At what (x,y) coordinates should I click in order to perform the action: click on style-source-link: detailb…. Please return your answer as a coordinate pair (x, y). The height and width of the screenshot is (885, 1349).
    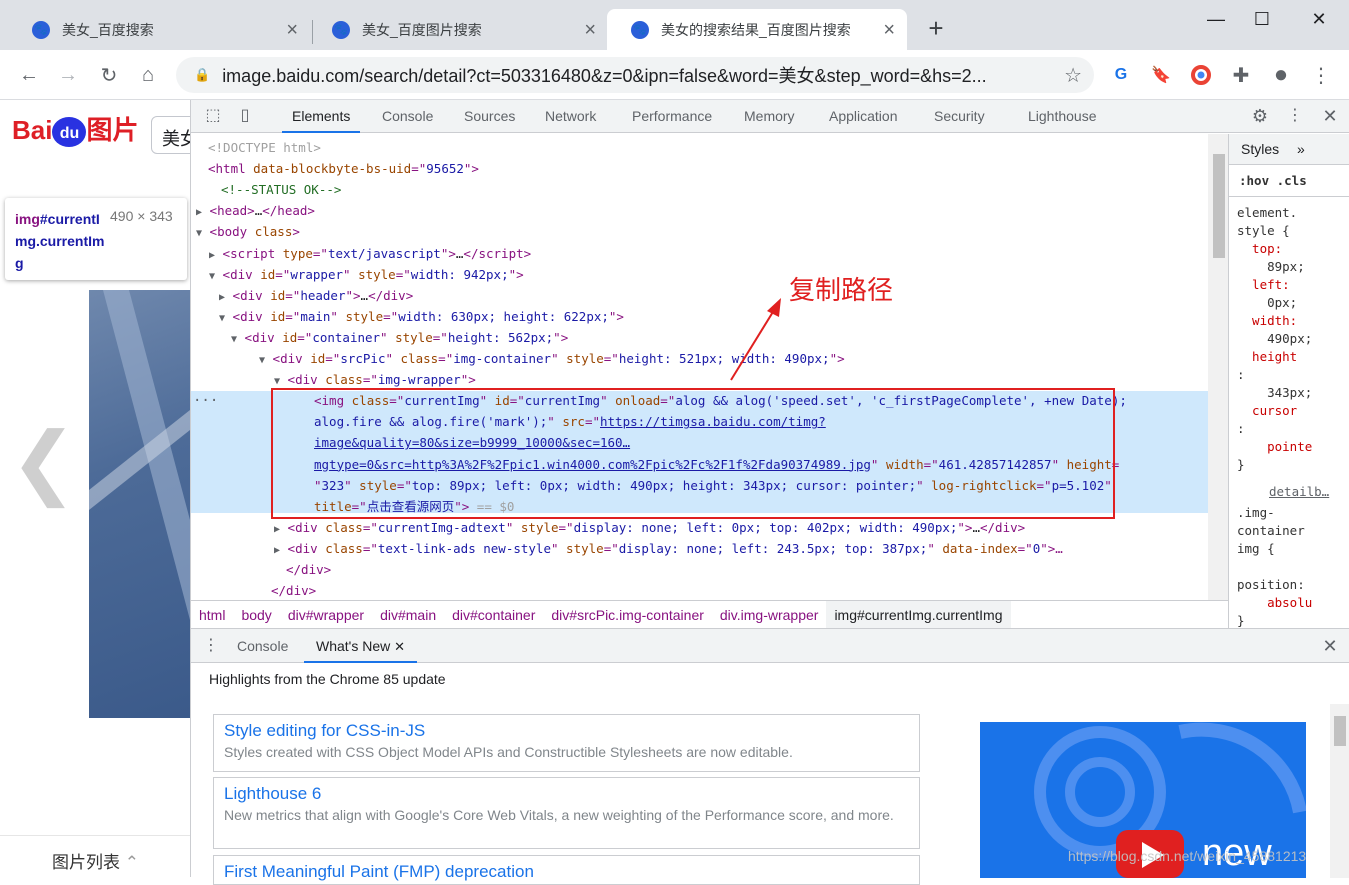
    Looking at the image, I should click on (1299, 491).